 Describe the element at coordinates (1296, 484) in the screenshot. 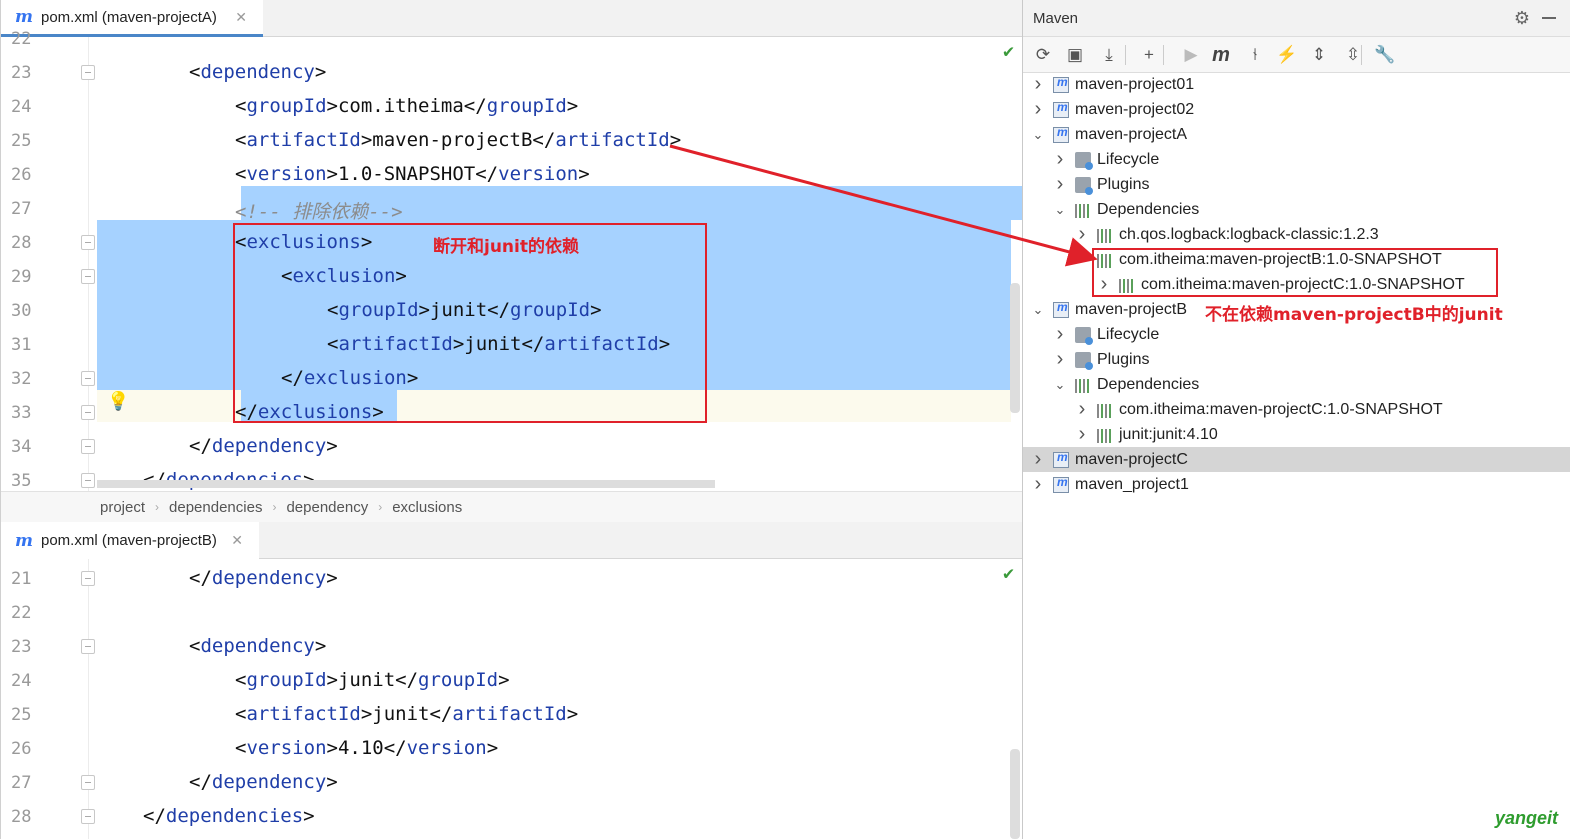

I see `tree-node: › maven_project1` at that location.